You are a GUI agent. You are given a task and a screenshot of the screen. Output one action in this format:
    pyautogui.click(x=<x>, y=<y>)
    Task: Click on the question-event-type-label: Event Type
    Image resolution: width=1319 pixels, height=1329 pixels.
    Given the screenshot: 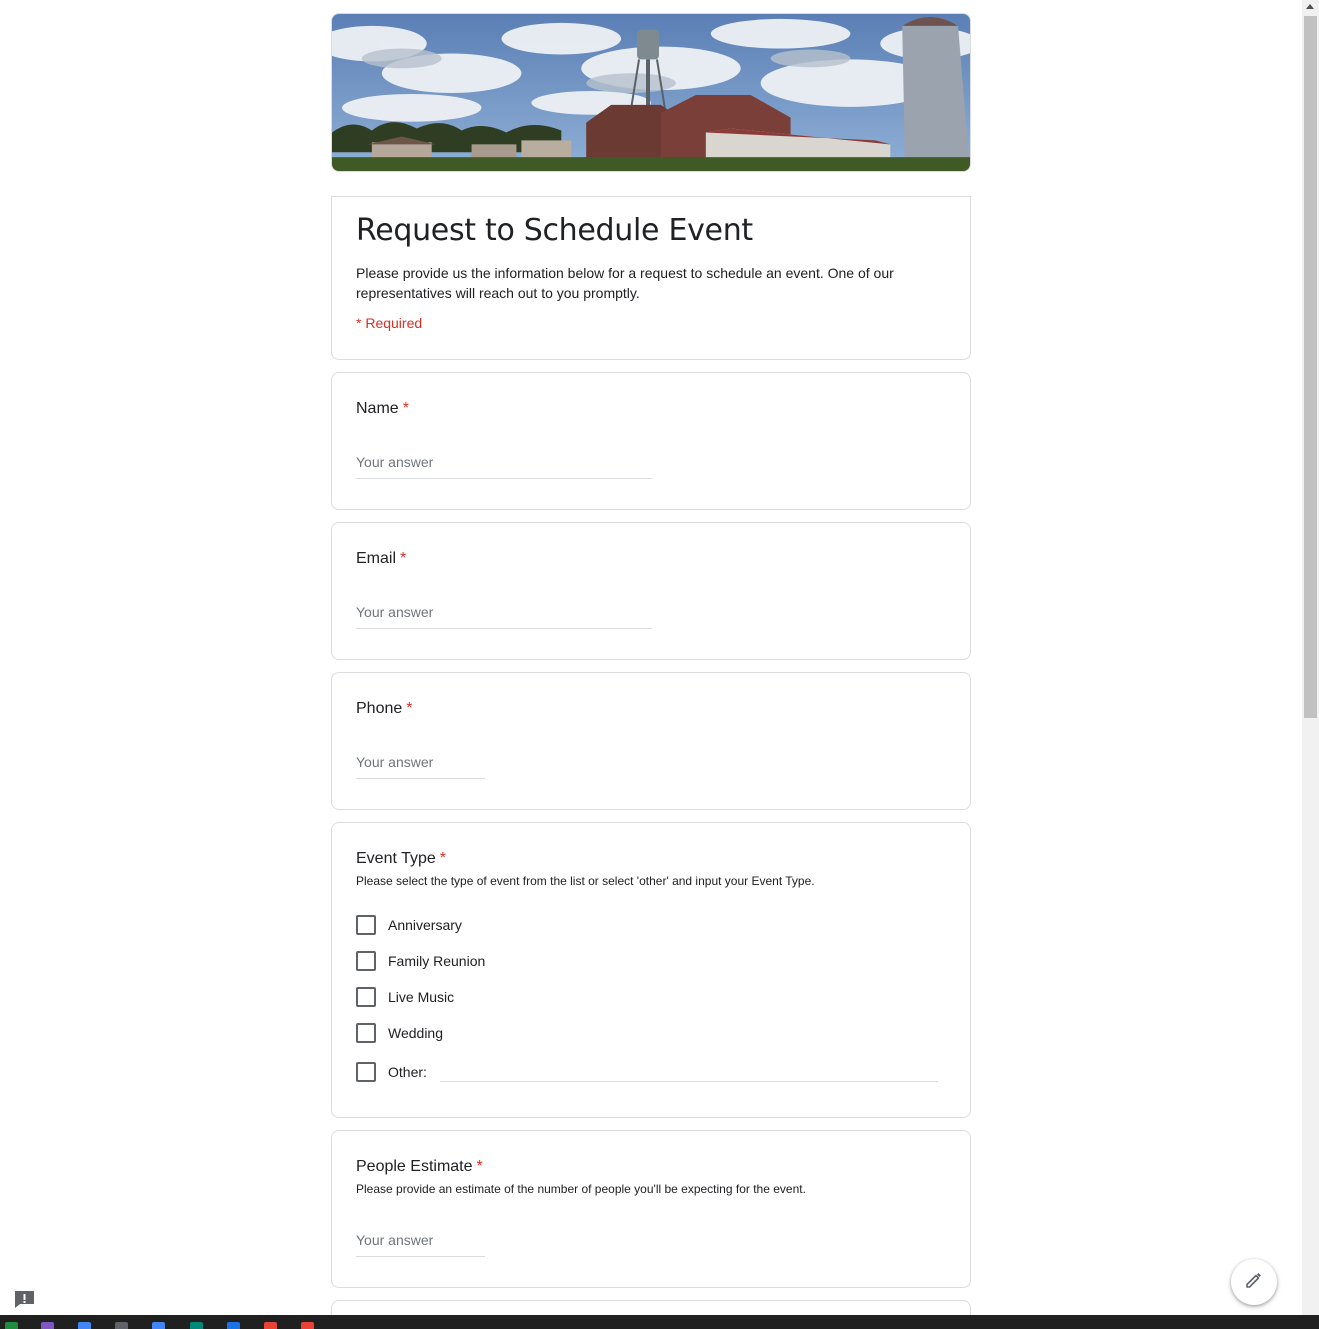 What is the action you would take?
    pyautogui.click(x=396, y=858)
    